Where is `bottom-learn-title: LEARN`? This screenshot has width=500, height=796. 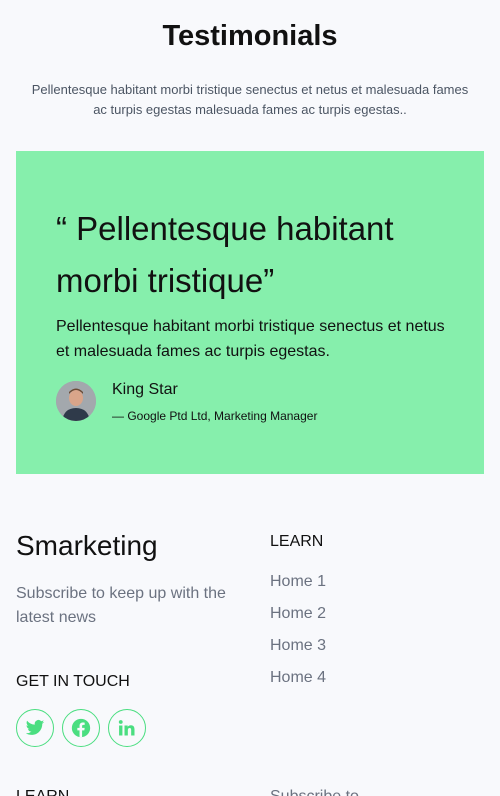
bottom-learn-title: LEARN is located at coordinates (42, 792).